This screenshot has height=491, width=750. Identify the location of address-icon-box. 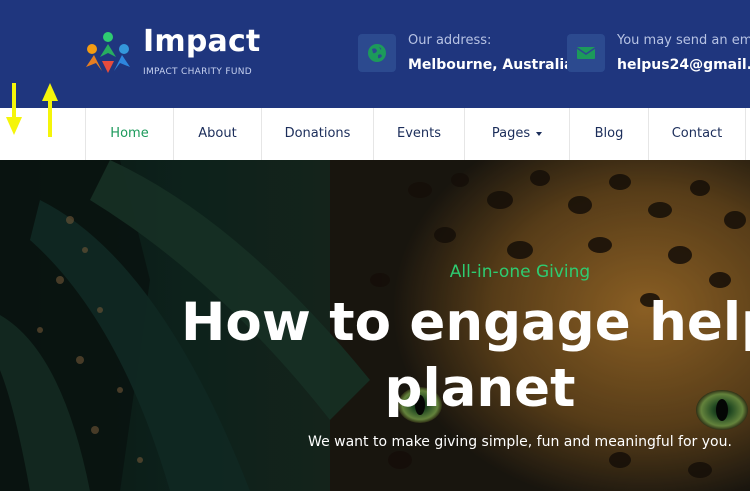
(377, 53).